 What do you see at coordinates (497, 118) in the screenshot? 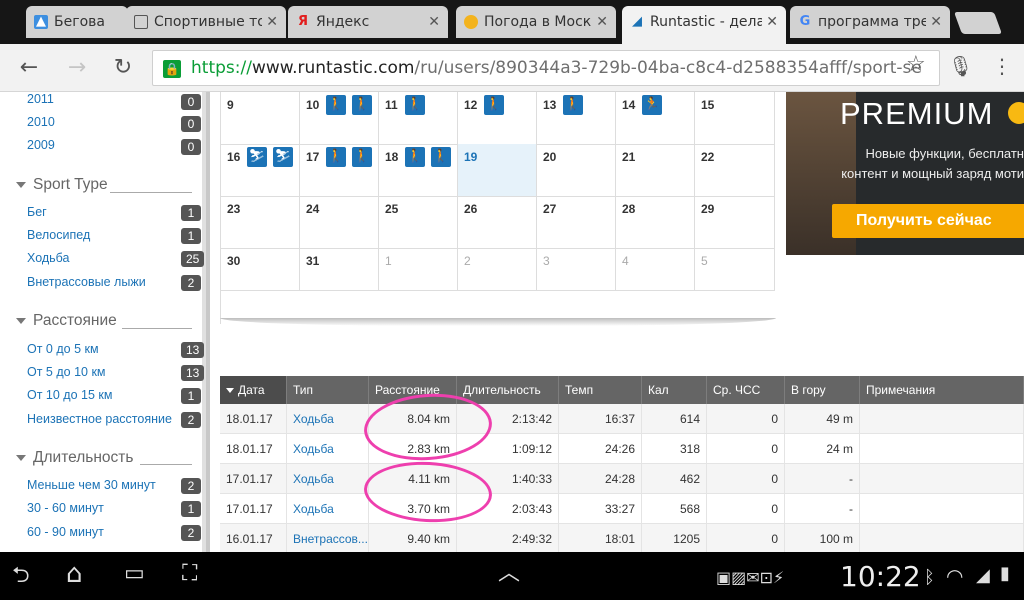
I see `calendar-day: 12 🚶` at bounding box center [497, 118].